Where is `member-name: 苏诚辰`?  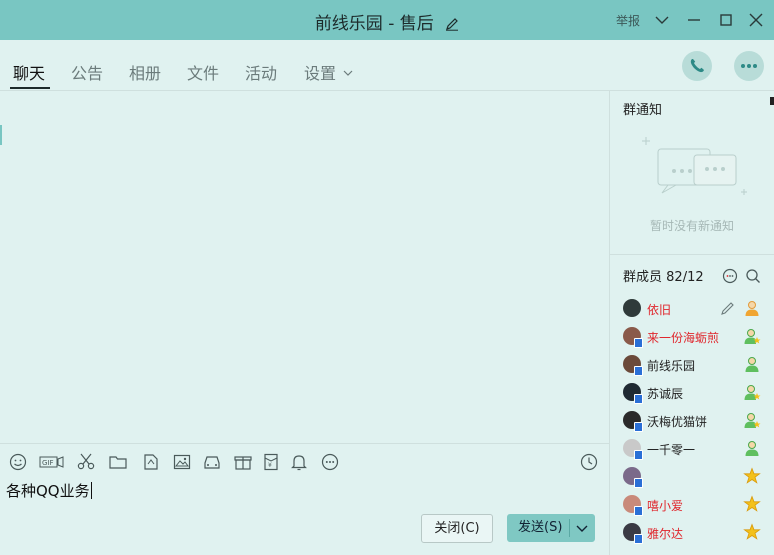 member-name: 苏诚辰 is located at coordinates (665, 394).